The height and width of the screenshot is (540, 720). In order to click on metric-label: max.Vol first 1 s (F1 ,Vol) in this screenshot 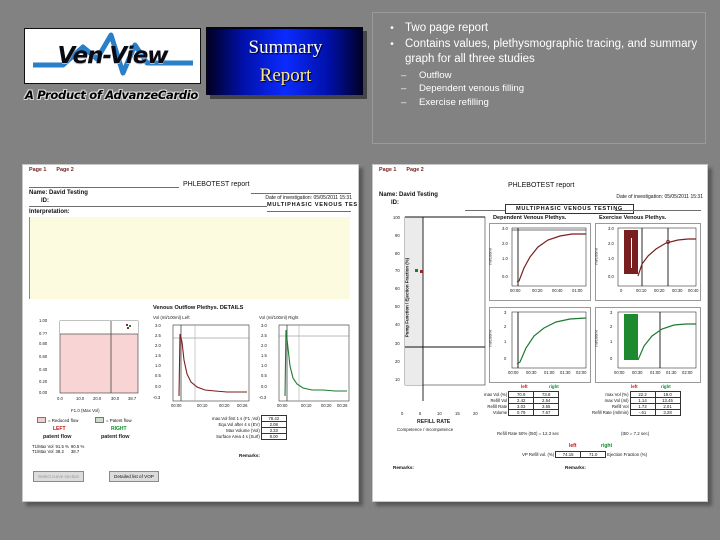, I will do `click(236, 418)`.